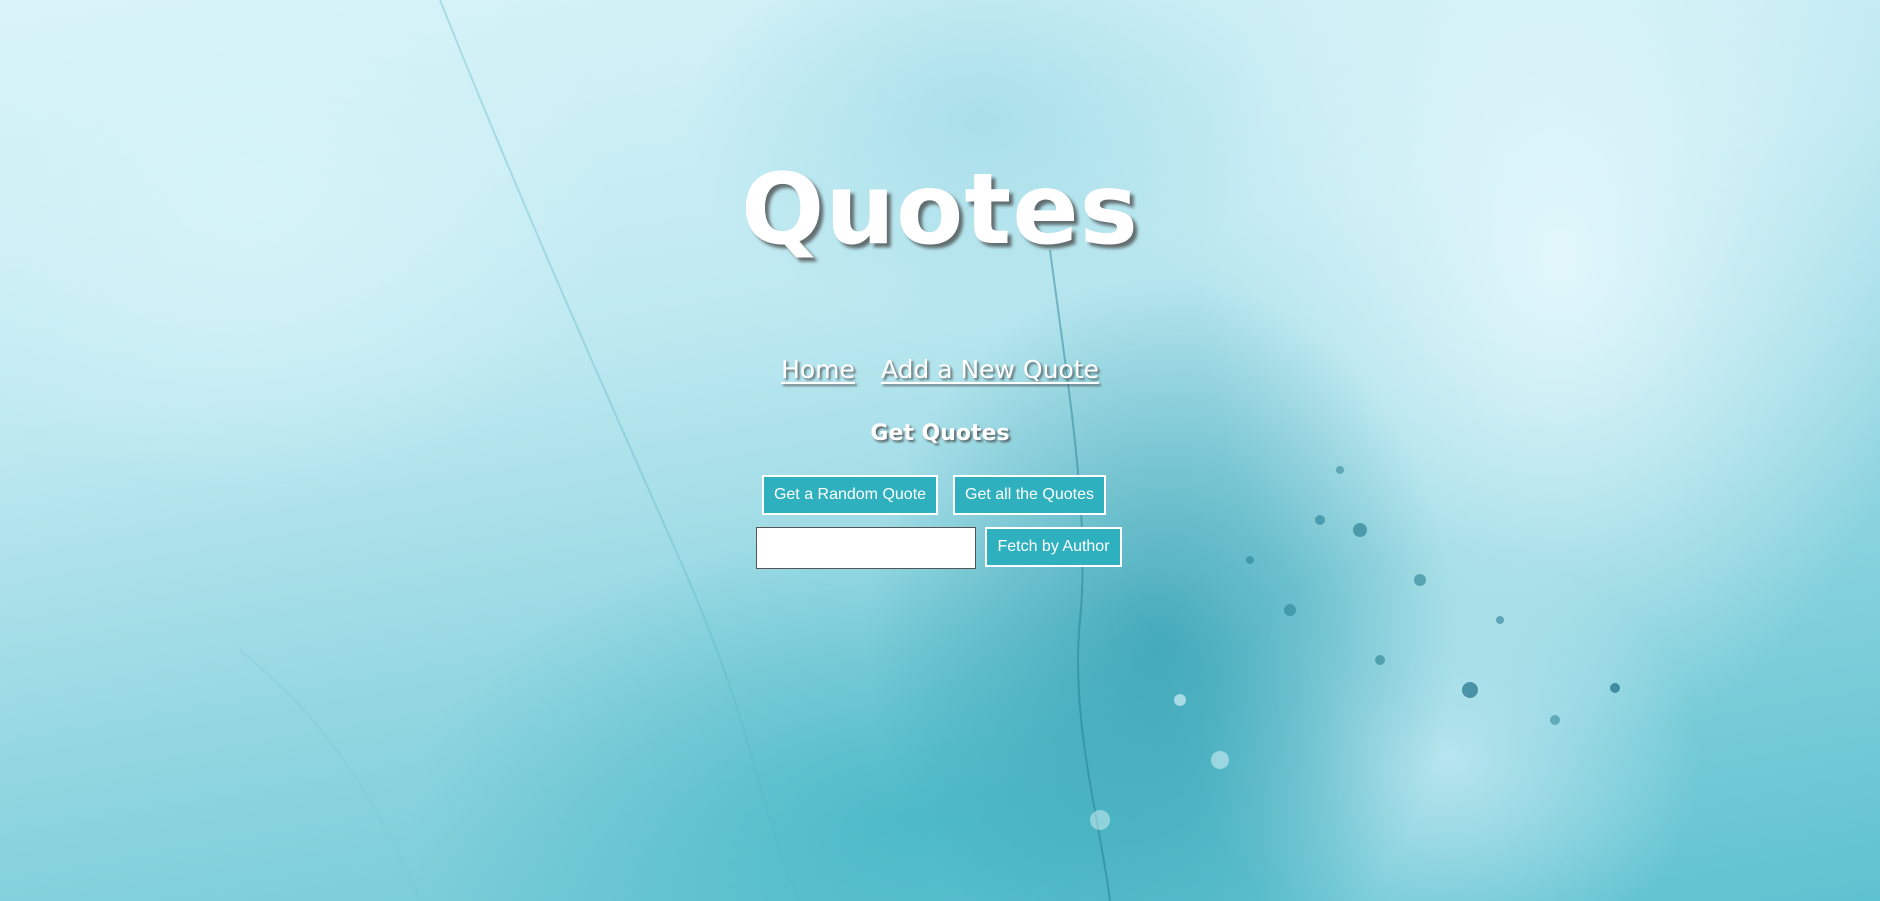  Describe the element at coordinates (866, 548) in the screenshot. I see `author-input` at that location.